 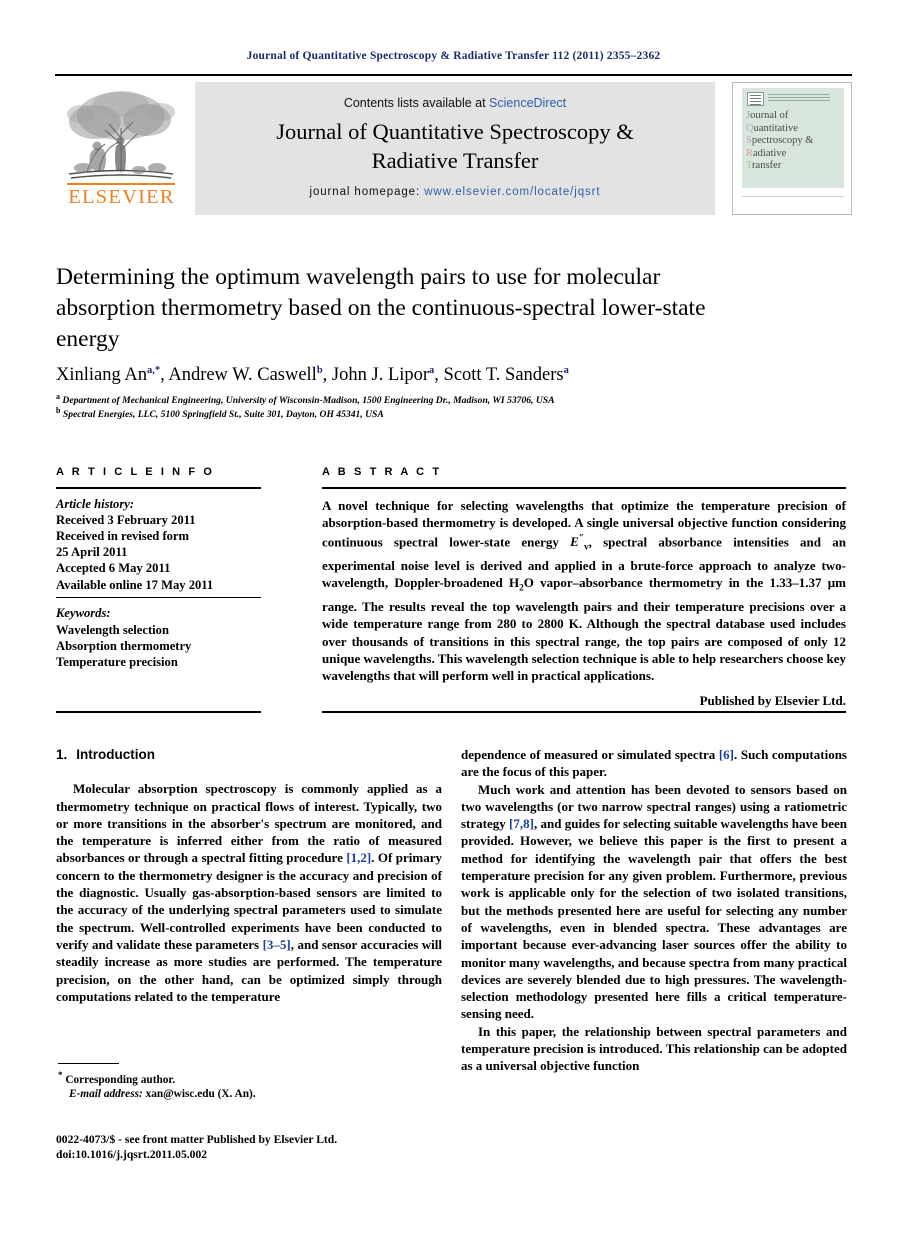 I want to click on author-affil-mark: b, so click(x=319, y=370).